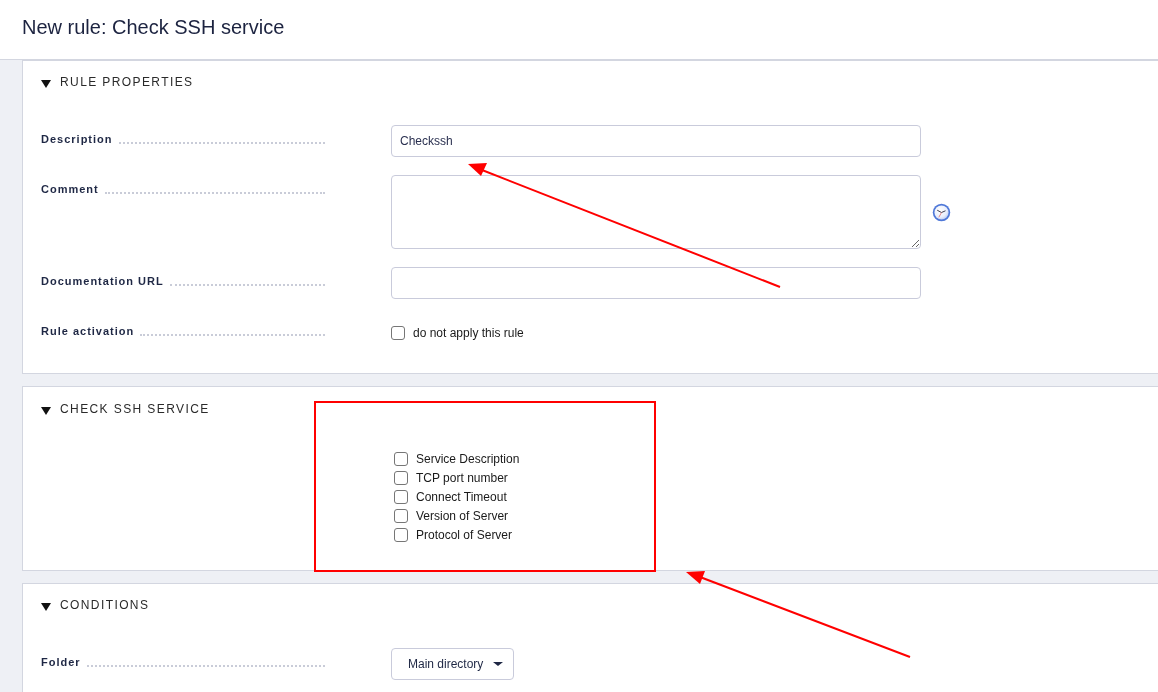  Describe the element at coordinates (498, 664) in the screenshot. I see `caret-icon` at that location.